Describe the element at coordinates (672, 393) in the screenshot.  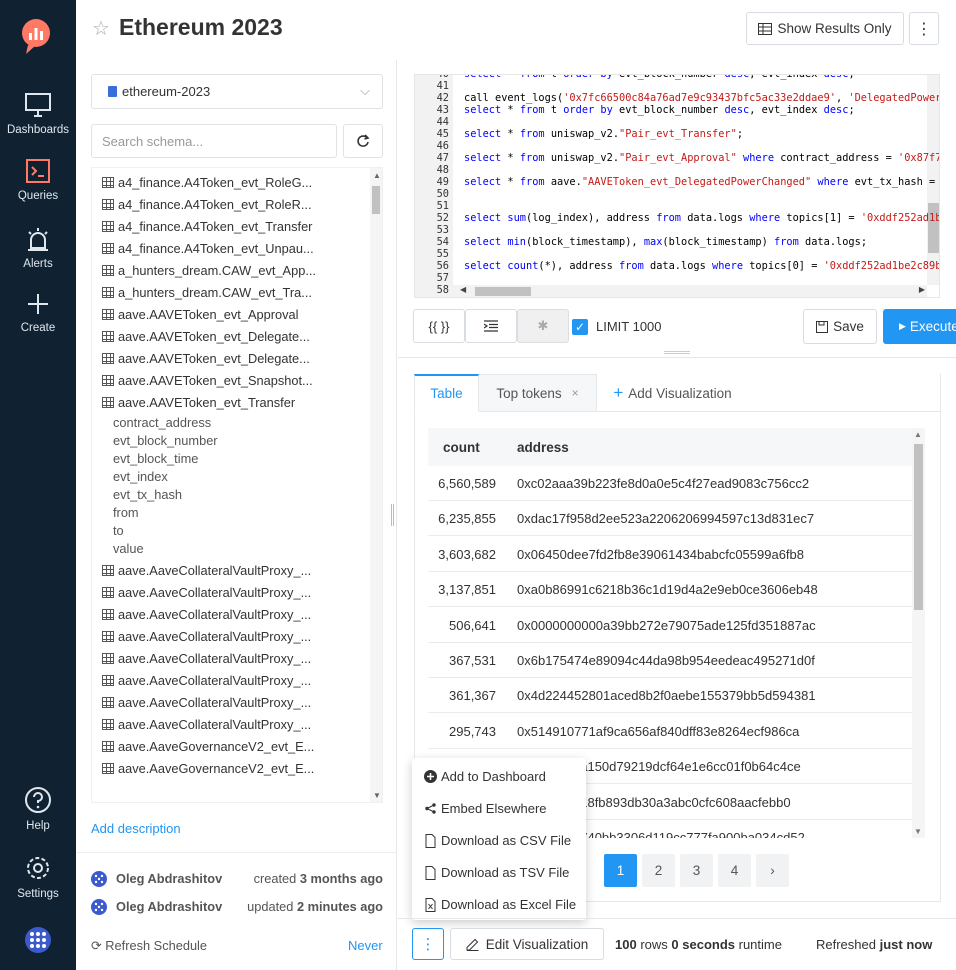
I see `add-visualization-button: + Add Visualization` at that location.